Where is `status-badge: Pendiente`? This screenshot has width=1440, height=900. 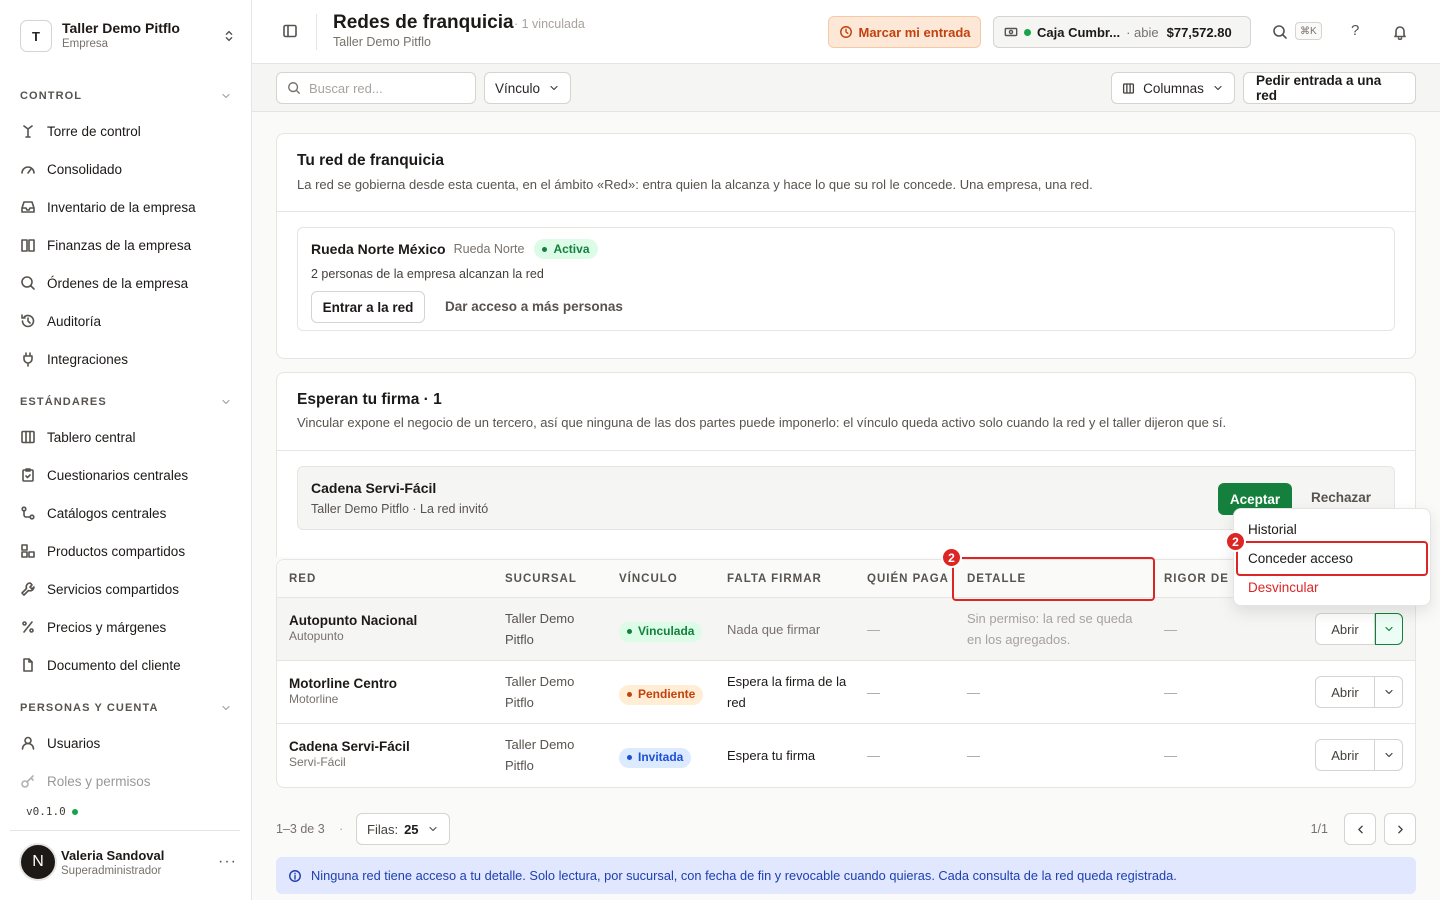 status-badge: Pendiente is located at coordinates (661, 694).